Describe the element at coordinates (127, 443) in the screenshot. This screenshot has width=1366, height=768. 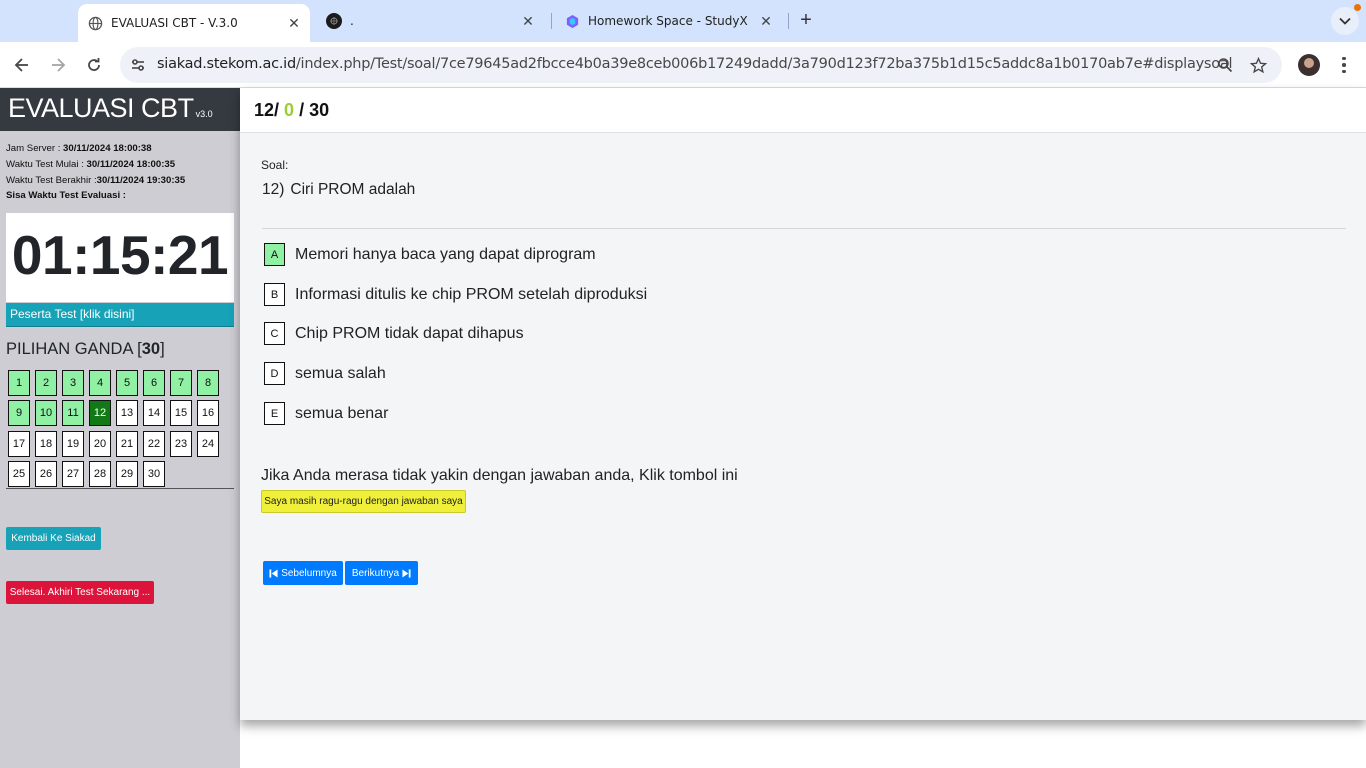
I see `question-number-button: 21` at that location.